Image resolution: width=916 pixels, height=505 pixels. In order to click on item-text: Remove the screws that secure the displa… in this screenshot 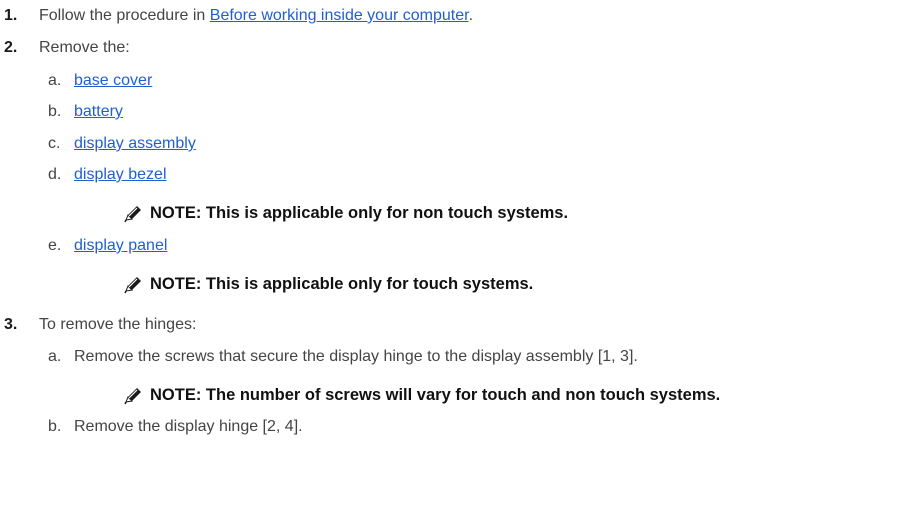, I will do `click(356, 356)`.